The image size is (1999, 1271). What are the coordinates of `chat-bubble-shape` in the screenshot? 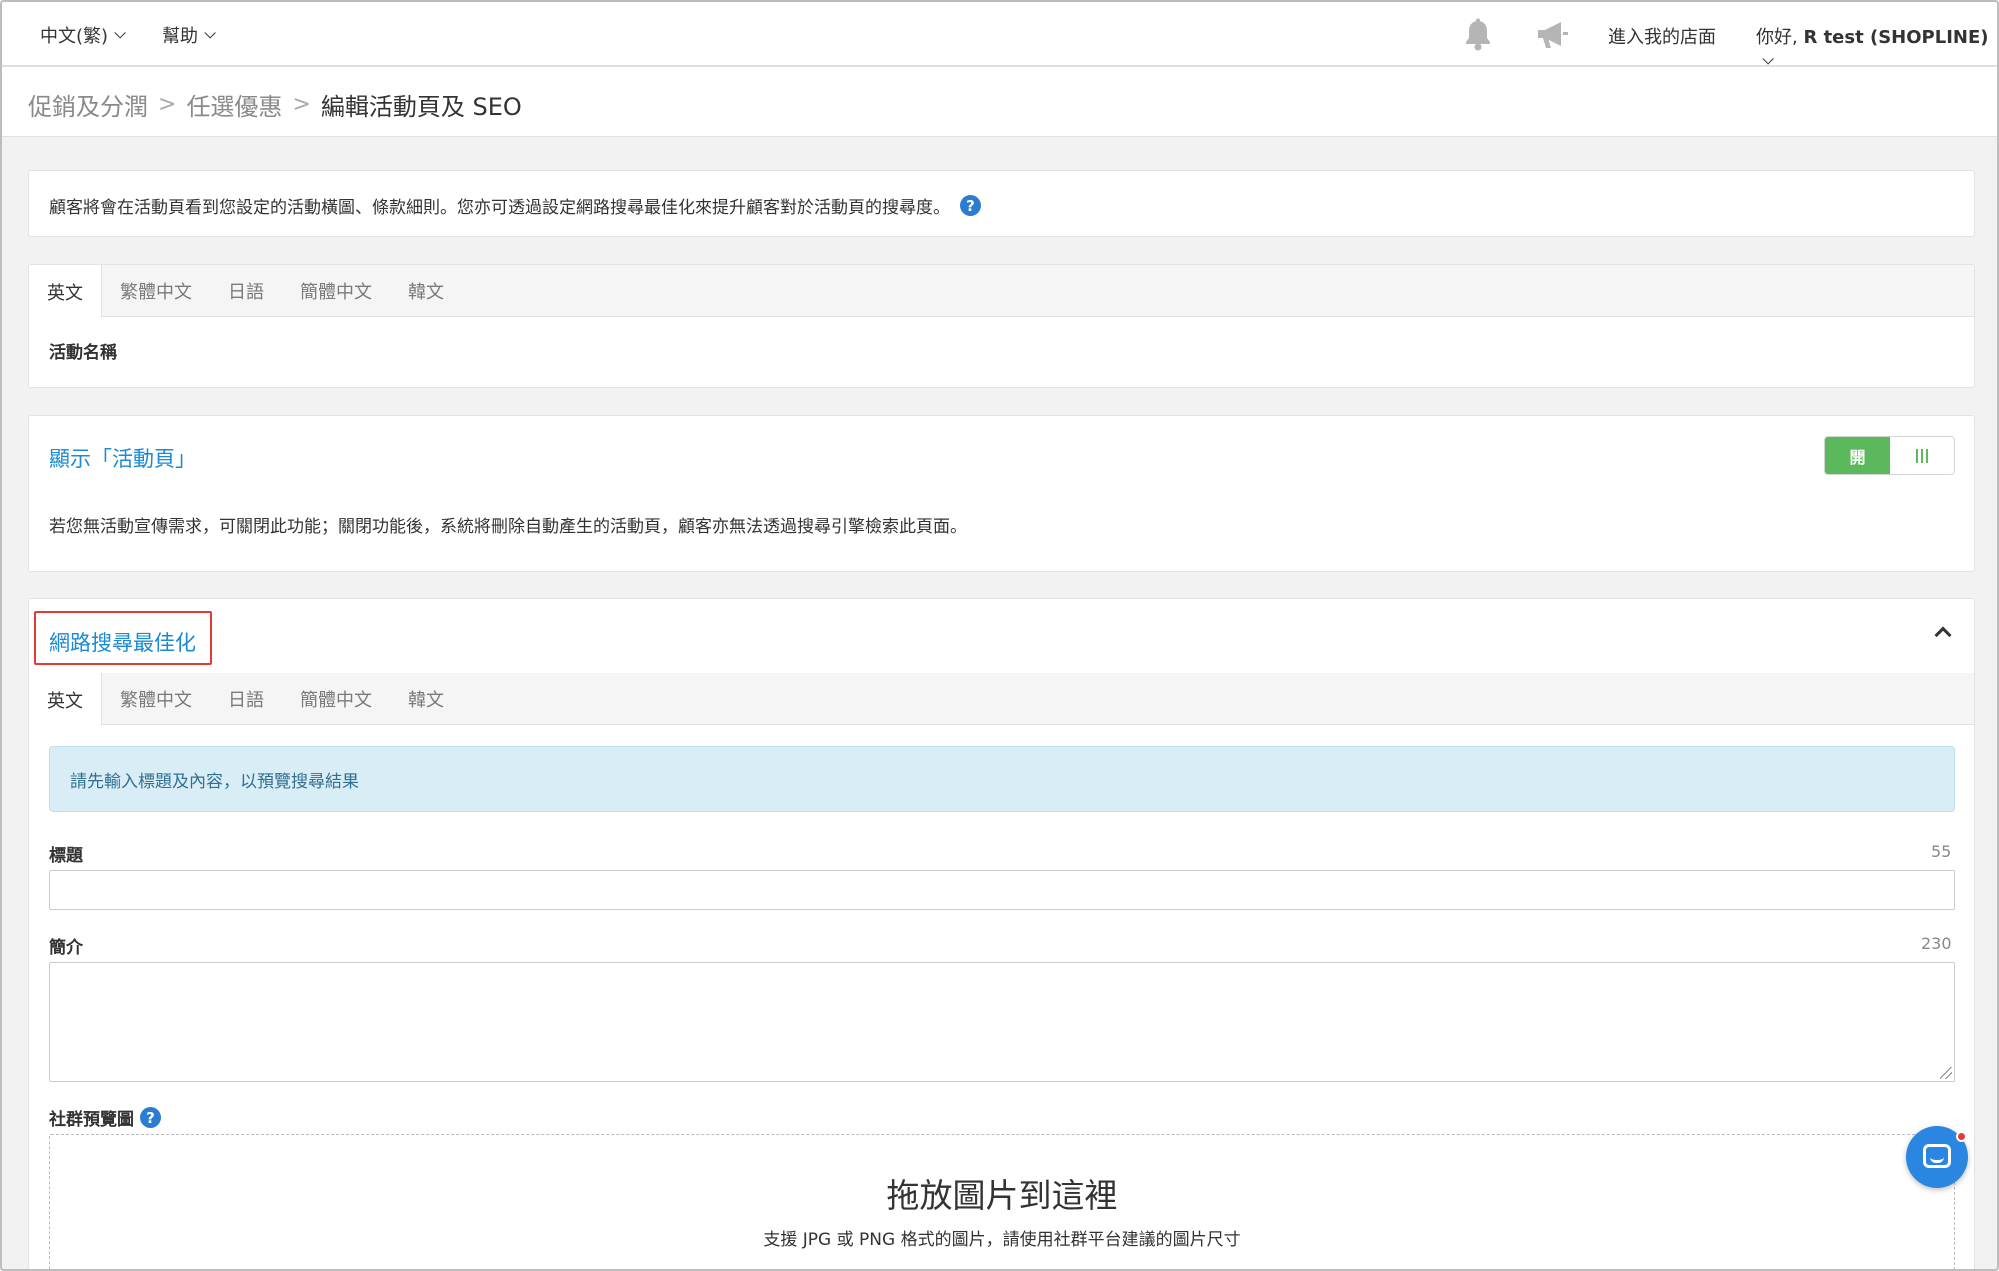 It's located at (1937, 1156).